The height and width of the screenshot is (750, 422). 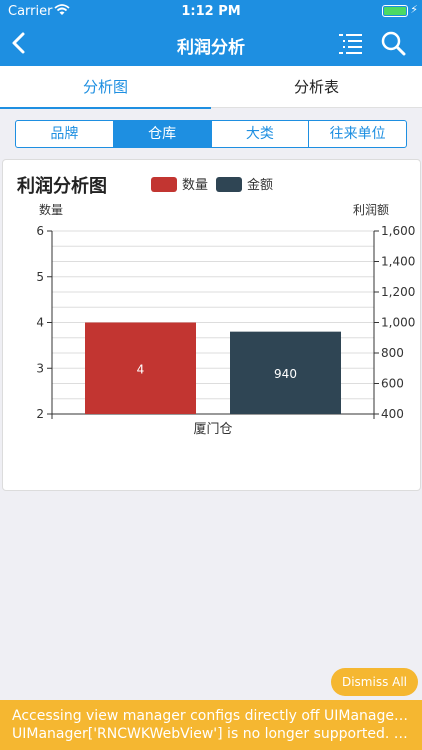 I want to click on segment-partner: 往来单位, so click(x=357, y=134).